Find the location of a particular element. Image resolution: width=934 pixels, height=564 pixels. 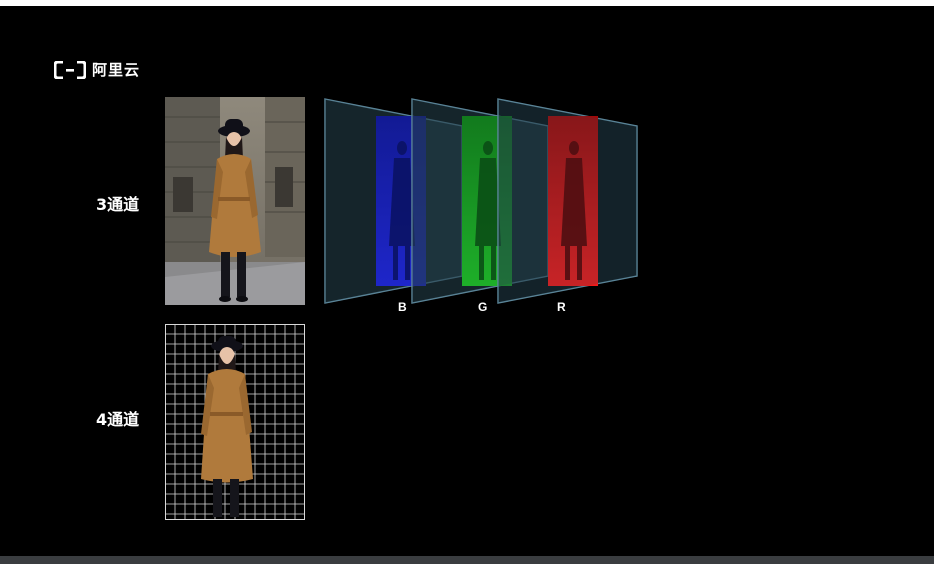

logo-text: 阿里云 is located at coordinates (116, 70).